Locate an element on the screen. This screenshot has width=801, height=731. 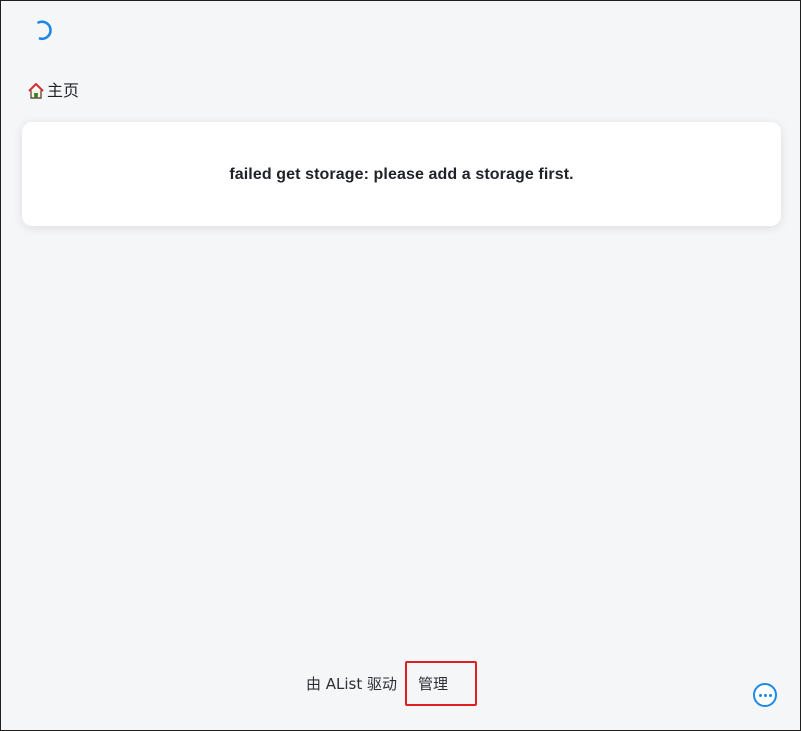
more-options-icon is located at coordinates (765, 695).